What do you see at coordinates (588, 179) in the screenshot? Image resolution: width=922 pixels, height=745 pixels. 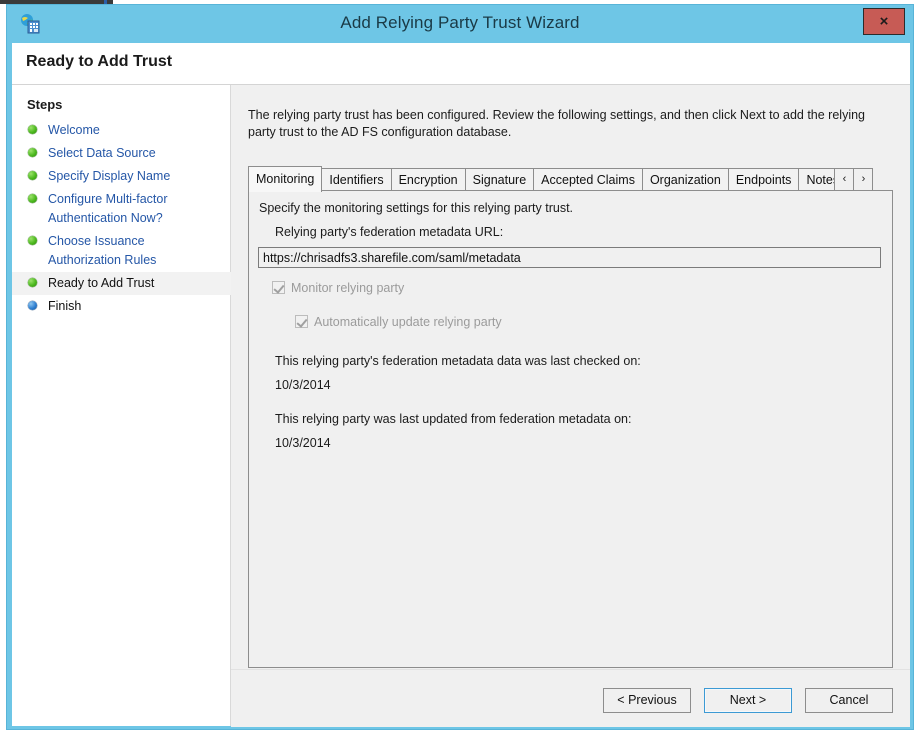 I see `tab-accepted-claims: Accepted Claims` at bounding box center [588, 179].